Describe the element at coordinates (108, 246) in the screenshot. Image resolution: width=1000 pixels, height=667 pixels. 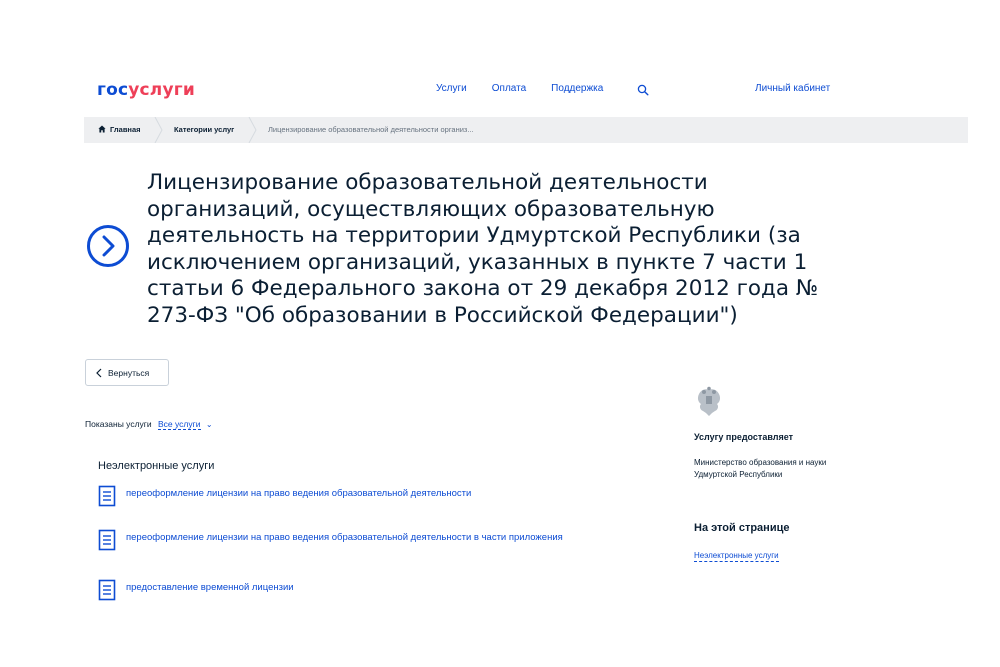
I see `chevron-right-circle-icon` at that location.